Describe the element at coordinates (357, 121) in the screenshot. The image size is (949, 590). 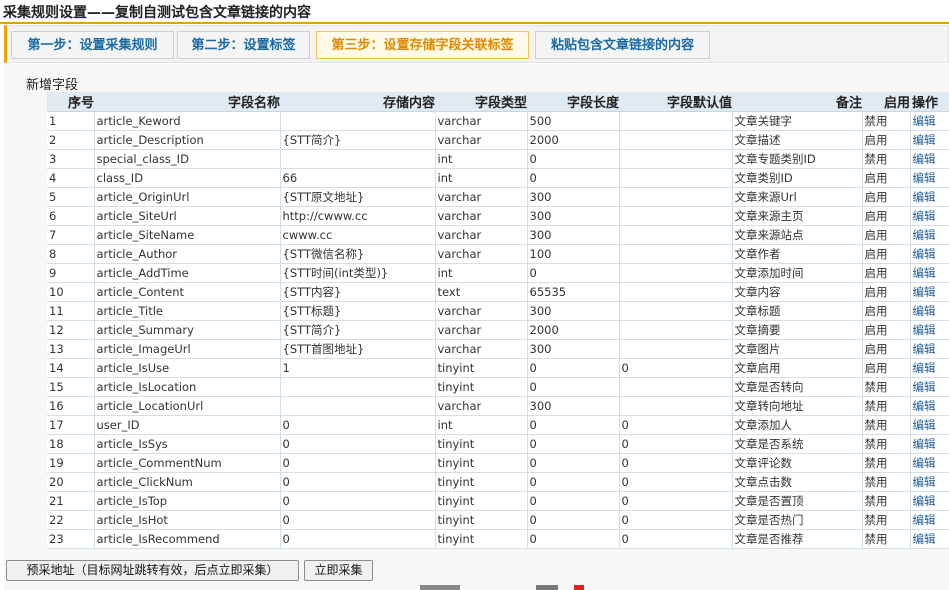
I see `row-storage-content` at that location.